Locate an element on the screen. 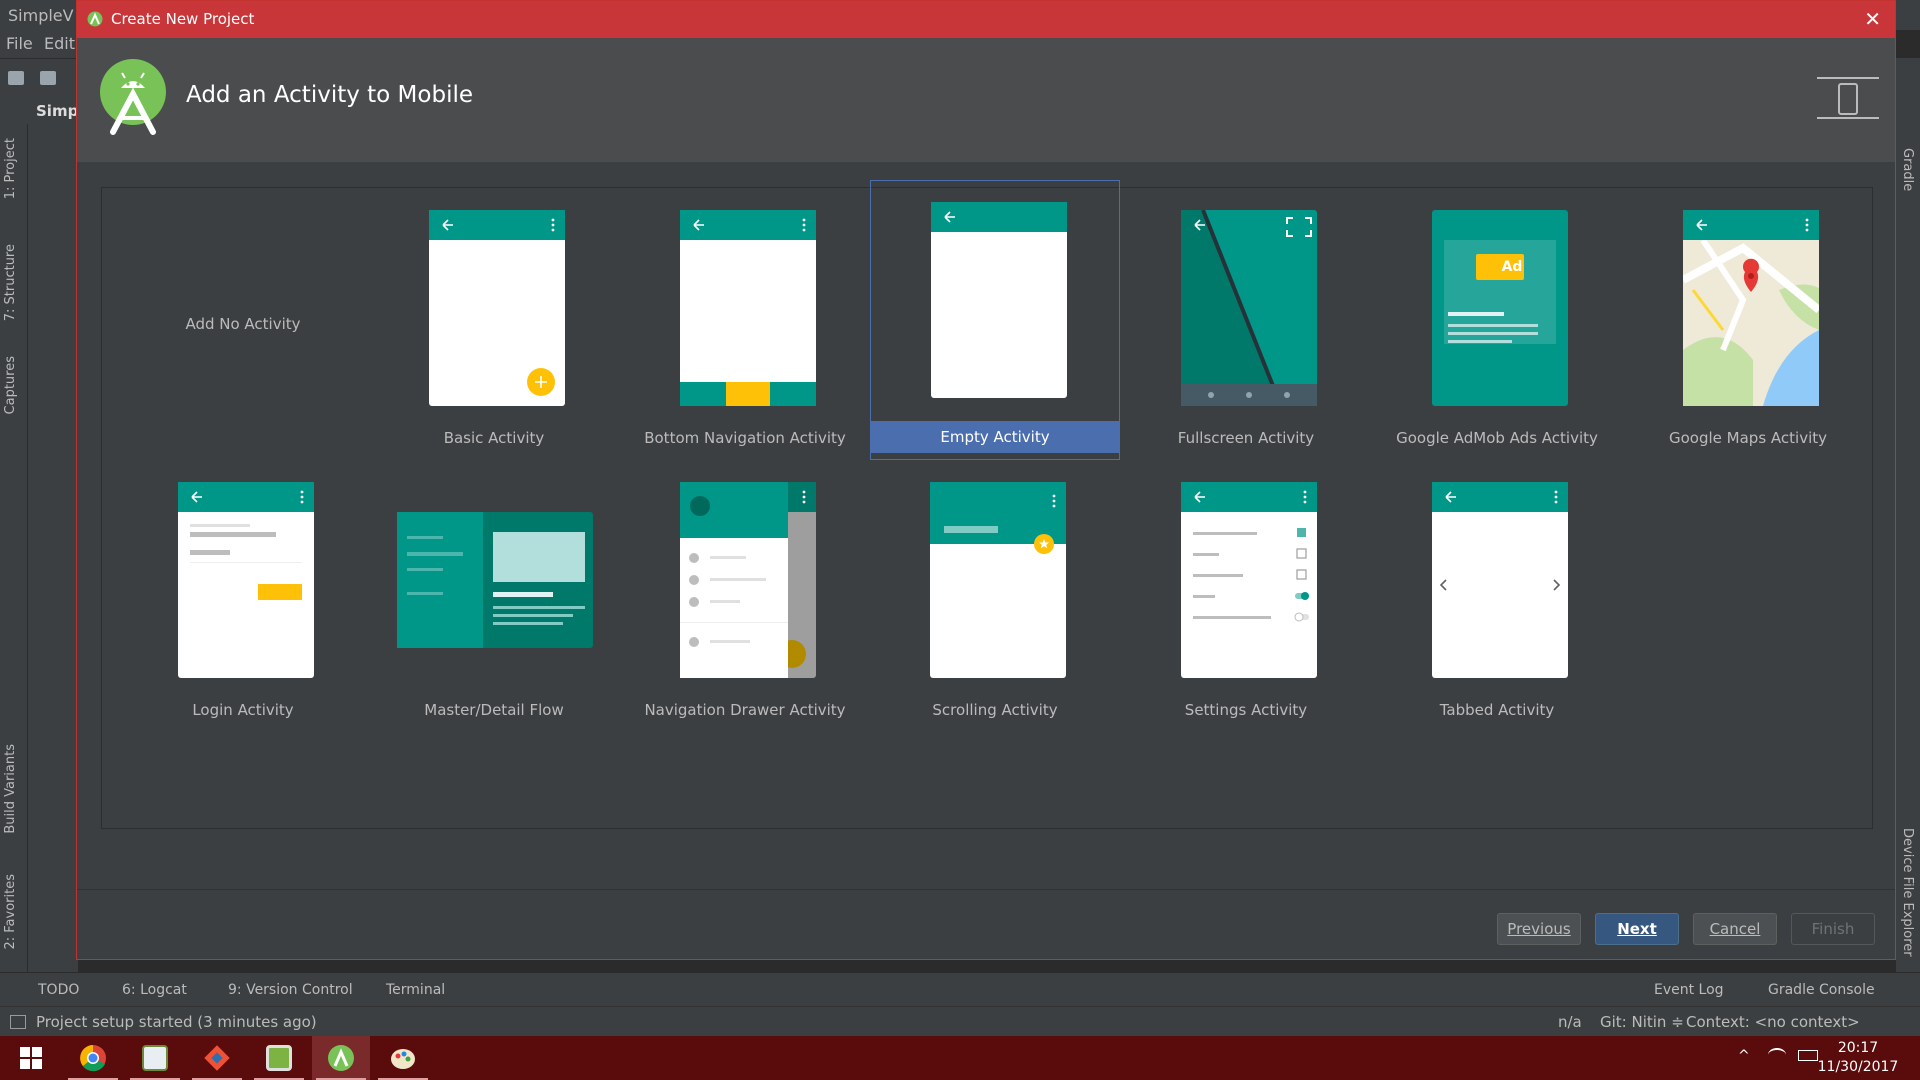 The width and height of the screenshot is (1920, 1080). template-basic-activity: Basic Activity is located at coordinates (494, 324).